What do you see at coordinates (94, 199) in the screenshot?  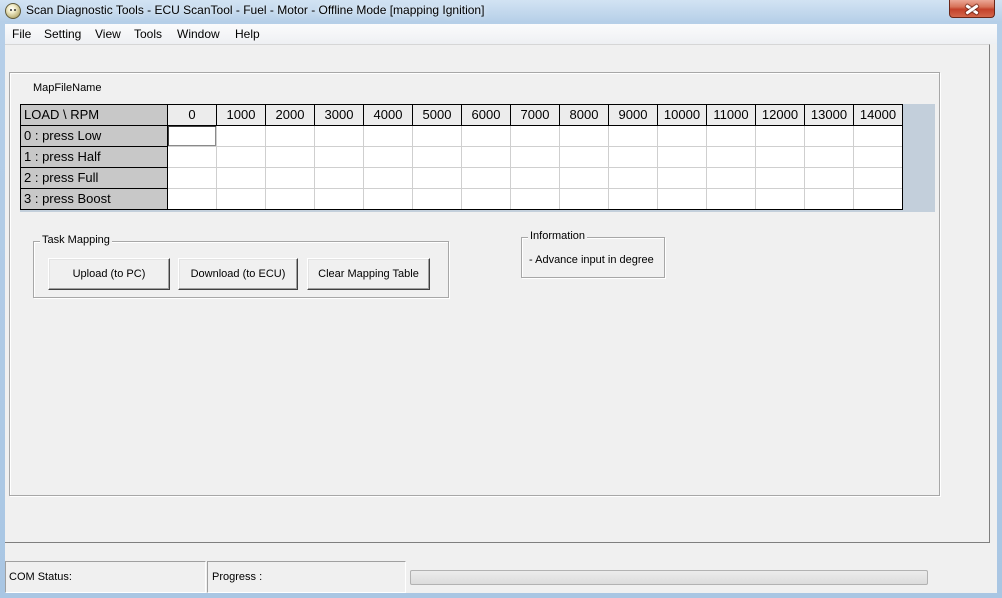 I see `load-row-header: 3 : press Boost` at bounding box center [94, 199].